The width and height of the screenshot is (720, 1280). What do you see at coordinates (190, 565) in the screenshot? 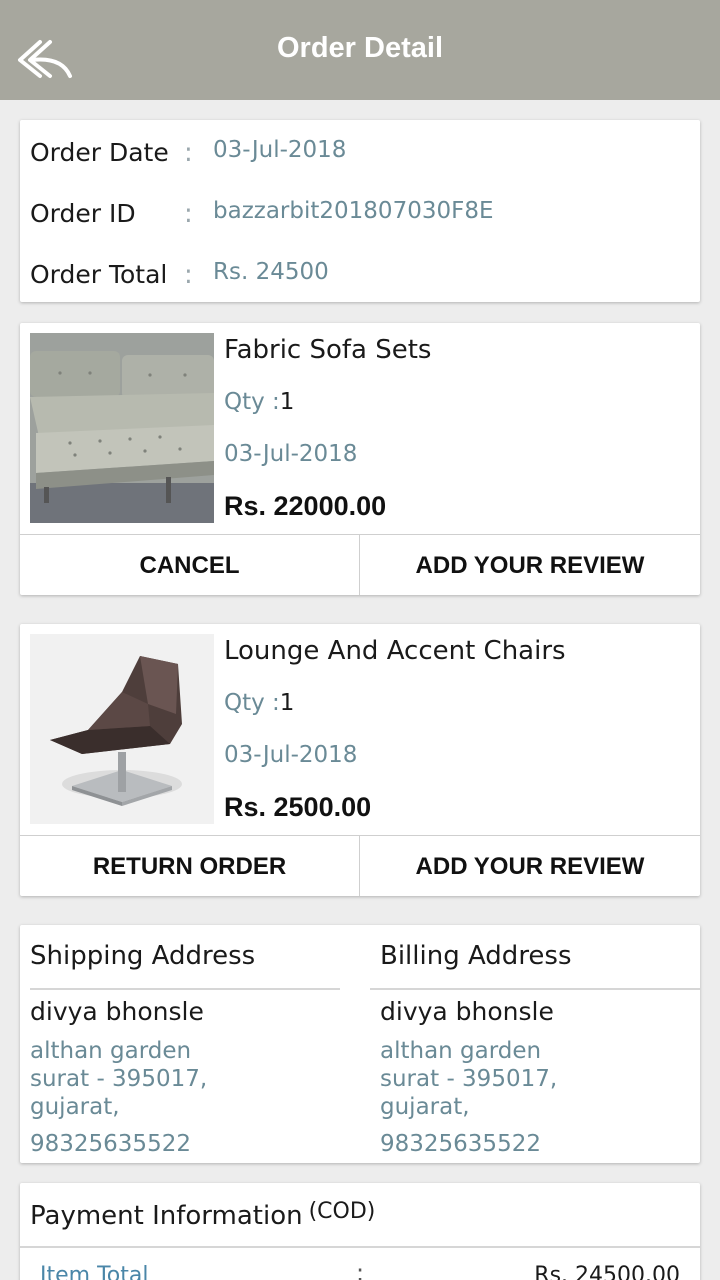
I see `cancel-button: CANCEL` at bounding box center [190, 565].